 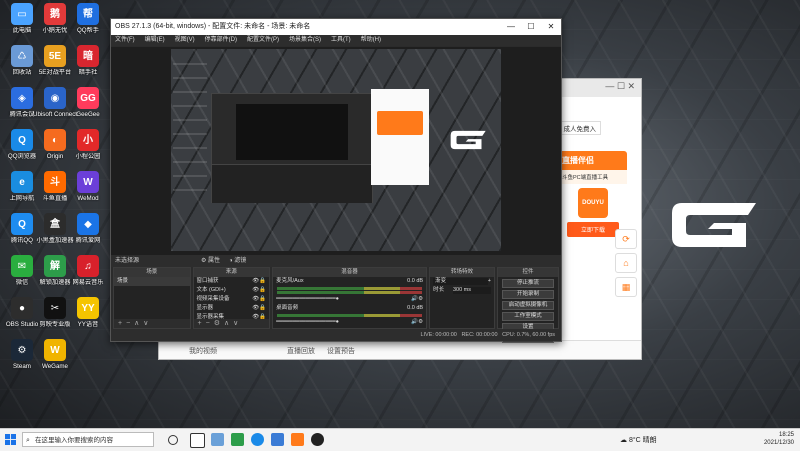 What do you see at coordinates (779, 439) in the screenshot?
I see `system-clock: 18:25 2021/12/30` at bounding box center [779, 439].